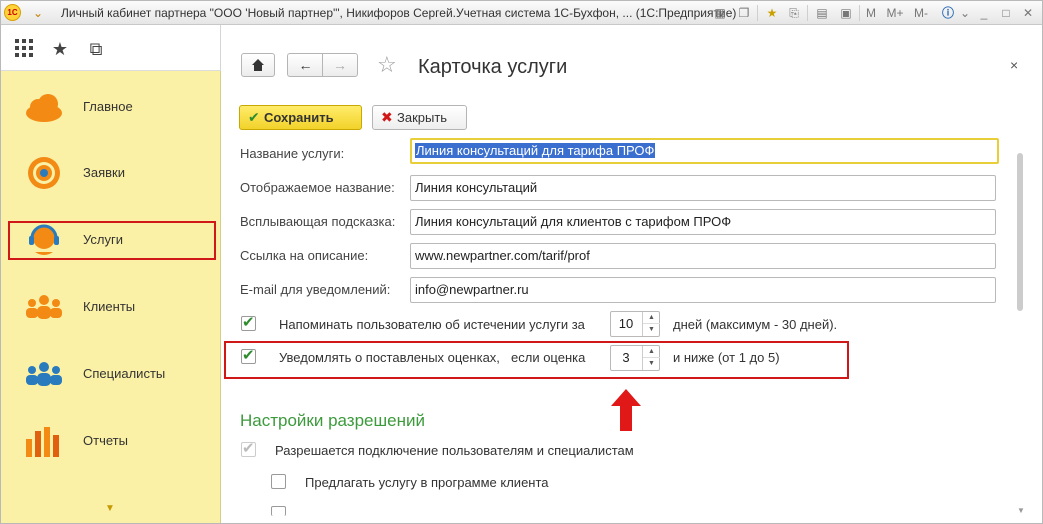 Image resolution: width=1043 pixels, height=524 pixels. I want to click on field-label-display-name: Отображаемое название:, so click(317, 187).